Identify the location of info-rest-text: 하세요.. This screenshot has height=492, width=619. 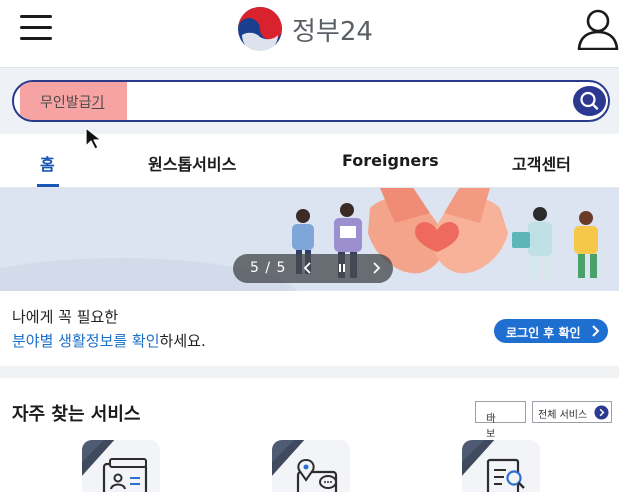
(182, 341).